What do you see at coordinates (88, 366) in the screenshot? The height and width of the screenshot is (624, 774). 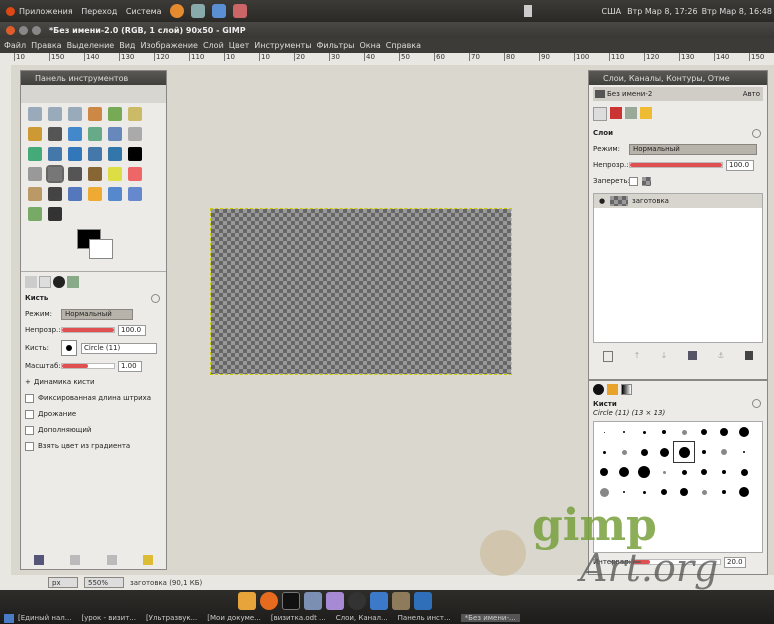 I see `scale-slider` at bounding box center [88, 366].